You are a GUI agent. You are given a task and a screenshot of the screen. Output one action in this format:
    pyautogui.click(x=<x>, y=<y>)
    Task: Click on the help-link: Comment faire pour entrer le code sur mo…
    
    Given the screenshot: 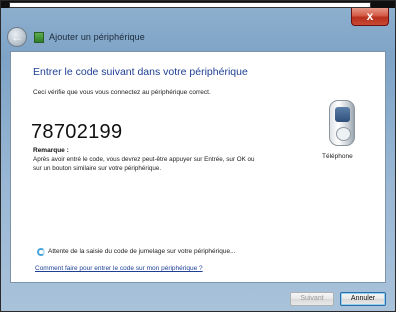 What is the action you would take?
    pyautogui.click(x=119, y=268)
    